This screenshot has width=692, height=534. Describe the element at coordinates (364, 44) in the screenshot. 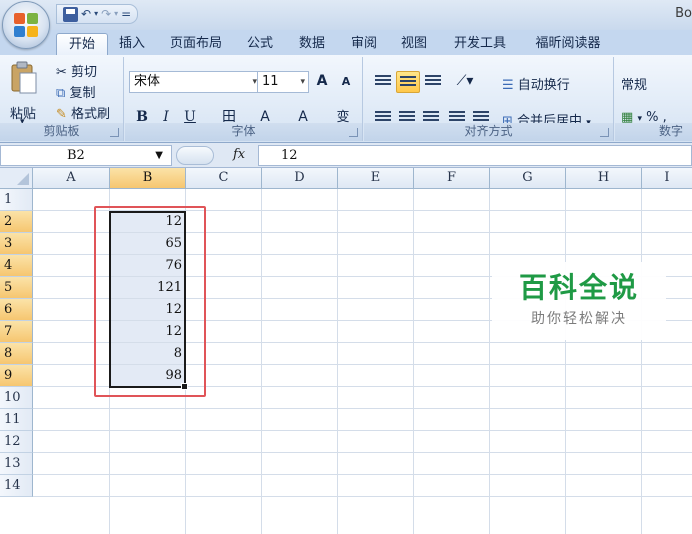

I see `tab-review: 审阅` at that location.